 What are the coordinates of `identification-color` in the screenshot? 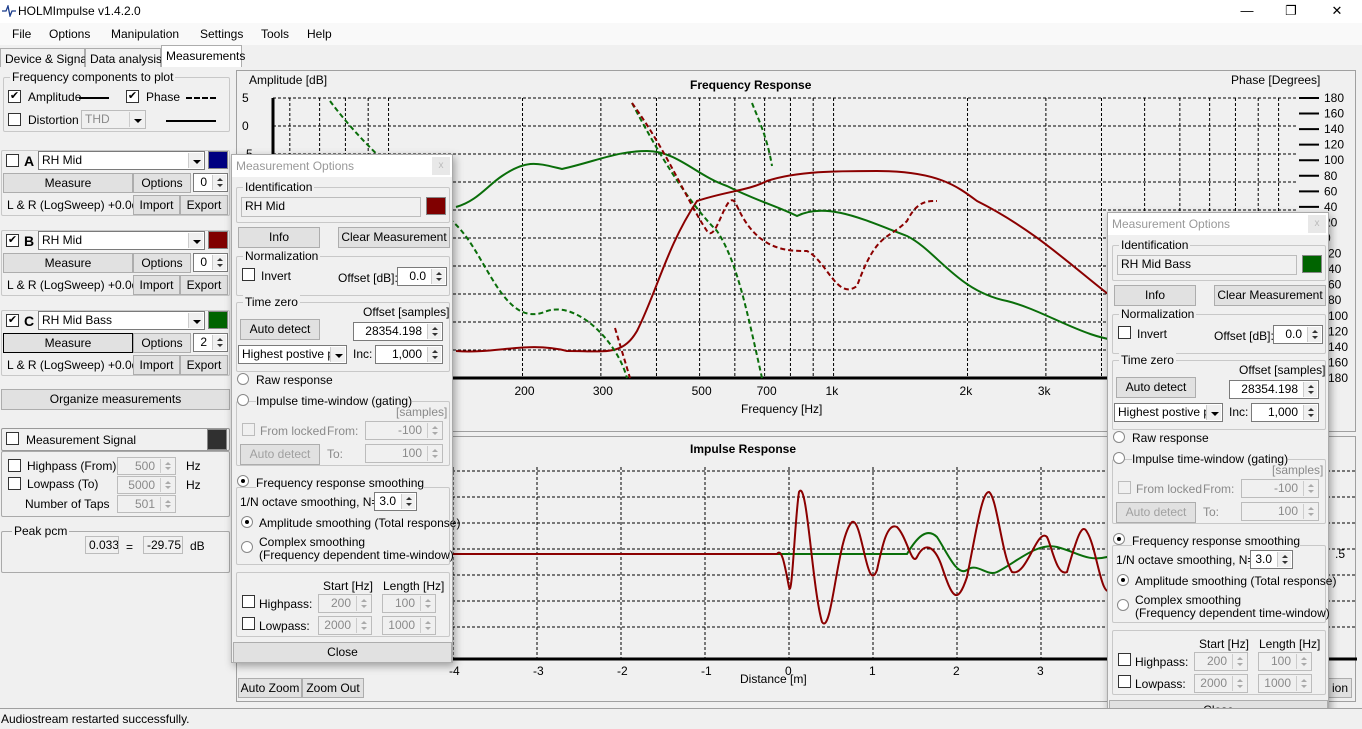 It's located at (436, 206).